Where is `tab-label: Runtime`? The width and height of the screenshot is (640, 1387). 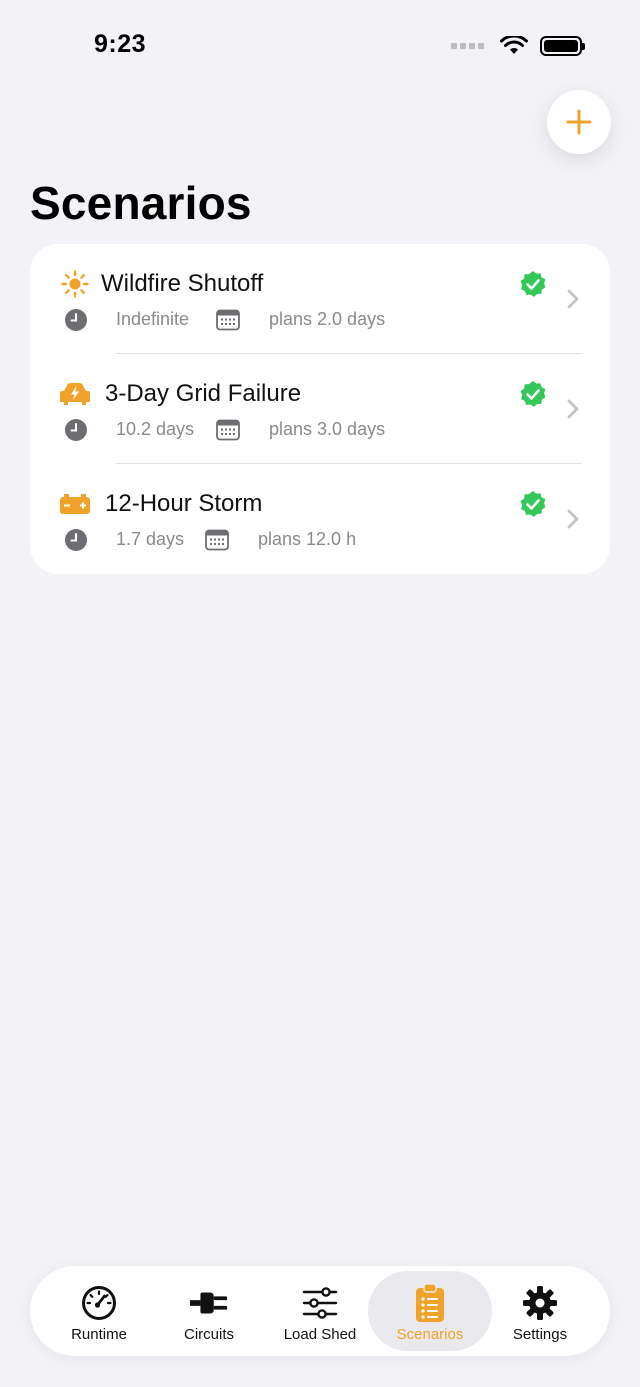 tab-label: Runtime is located at coordinates (99, 1334).